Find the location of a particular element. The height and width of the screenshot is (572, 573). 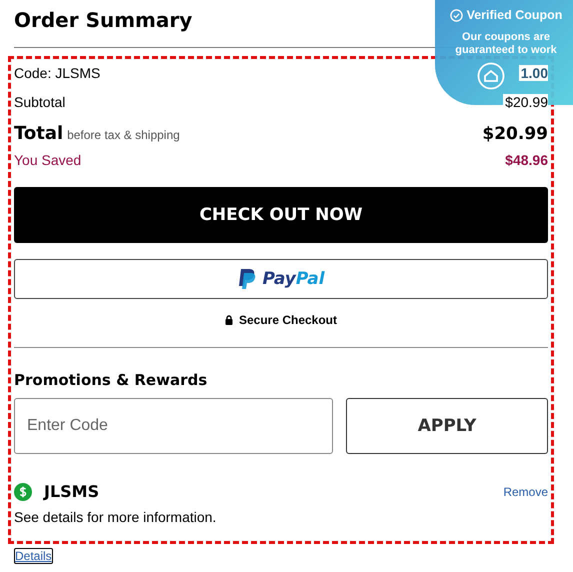

details-link: Details is located at coordinates (33, 556).